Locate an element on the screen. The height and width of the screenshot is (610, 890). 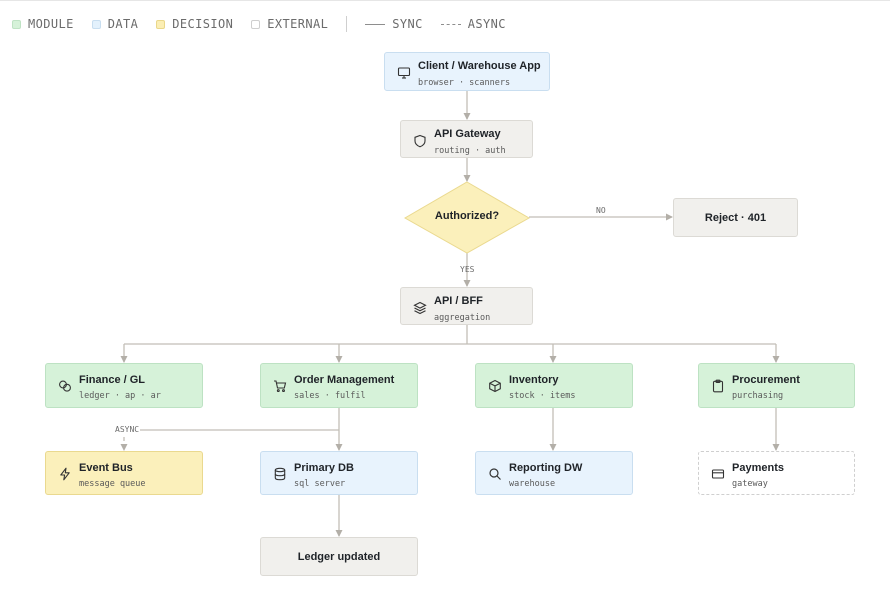
node-ledger-updated: Ledger updated is located at coordinates (339, 556).